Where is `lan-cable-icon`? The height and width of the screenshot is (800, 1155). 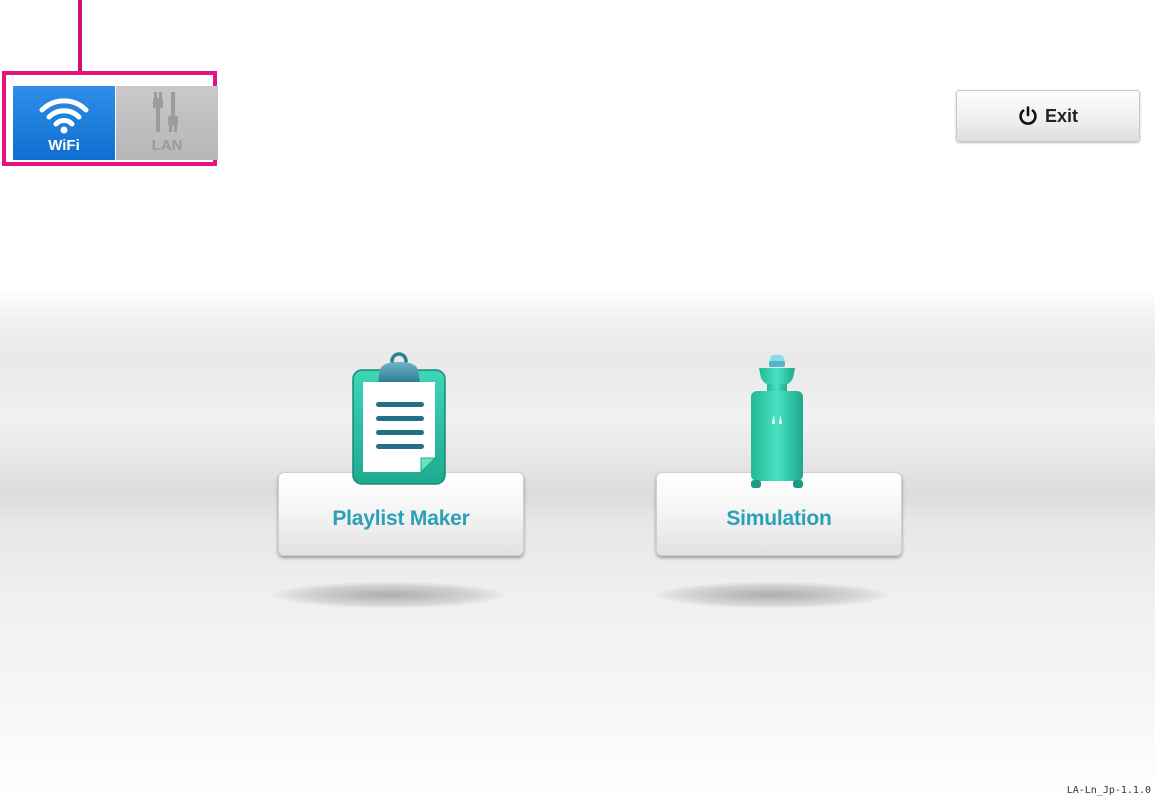 lan-cable-icon is located at coordinates (165, 112).